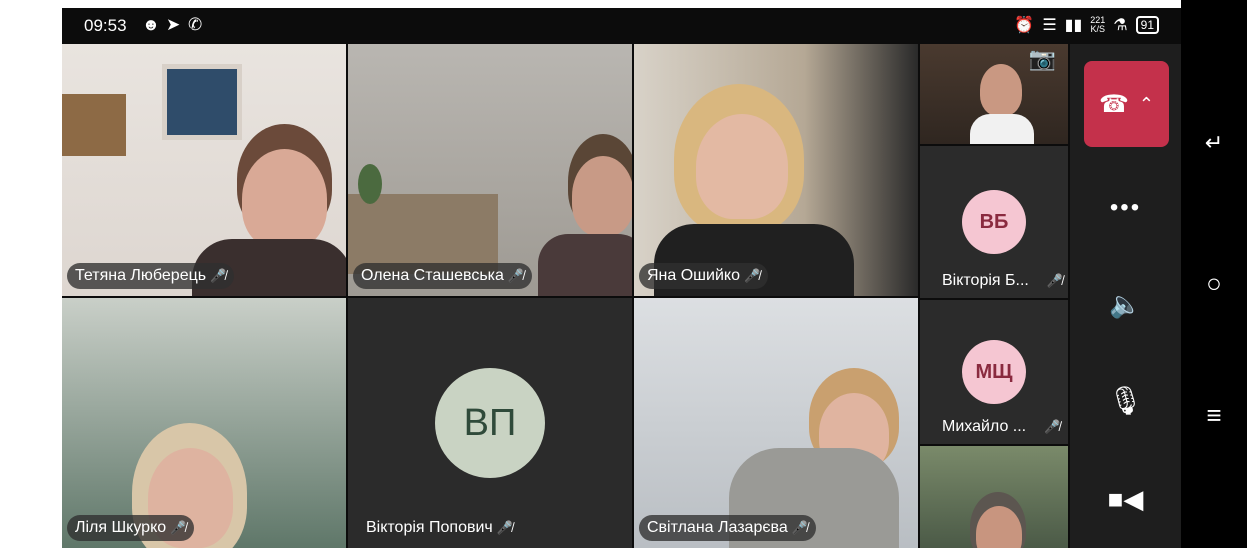 The height and width of the screenshot is (548, 1247). I want to click on system-nav-bar: ↵ ○ ≡, so click(1214, 274).